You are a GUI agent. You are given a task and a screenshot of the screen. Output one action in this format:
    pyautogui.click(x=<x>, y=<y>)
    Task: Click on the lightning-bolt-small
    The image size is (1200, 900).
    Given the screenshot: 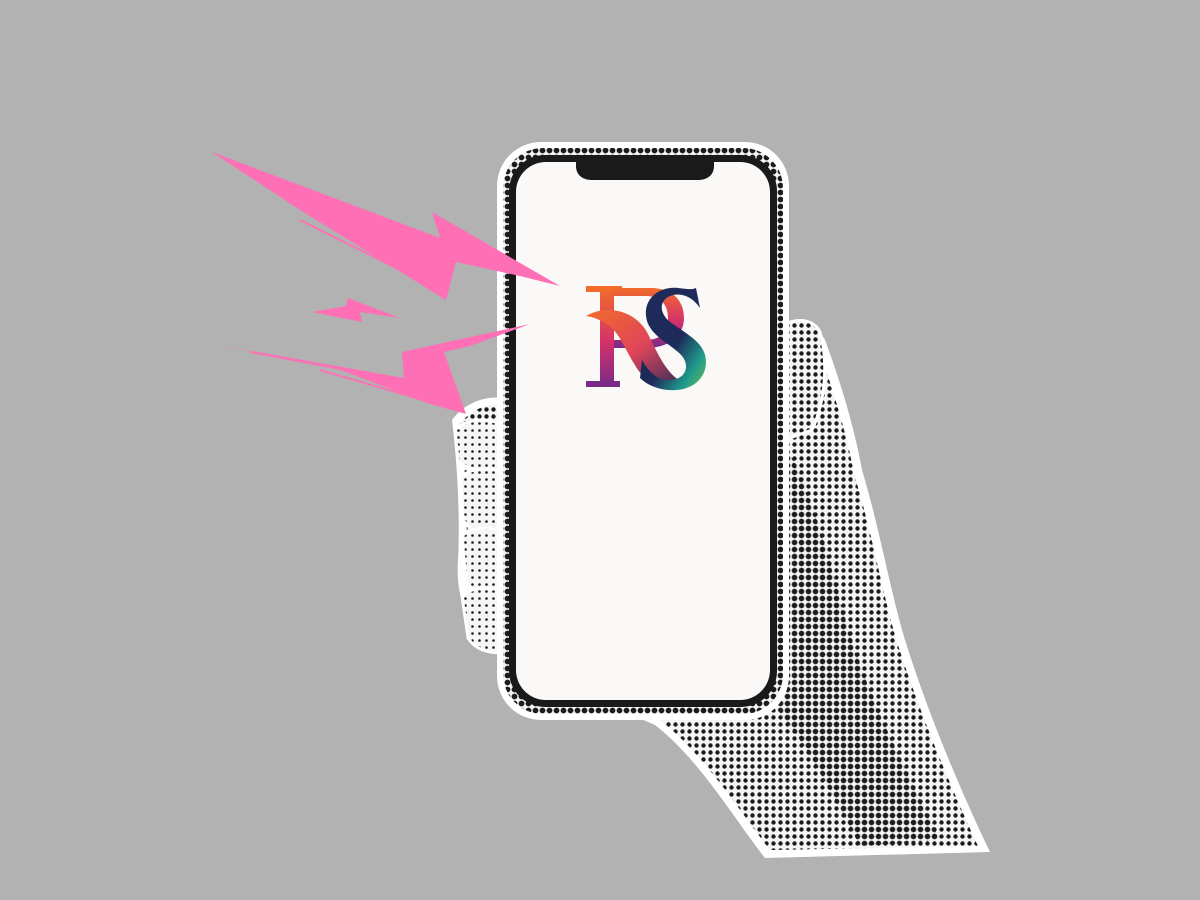 What is the action you would take?
    pyautogui.click(x=356, y=310)
    